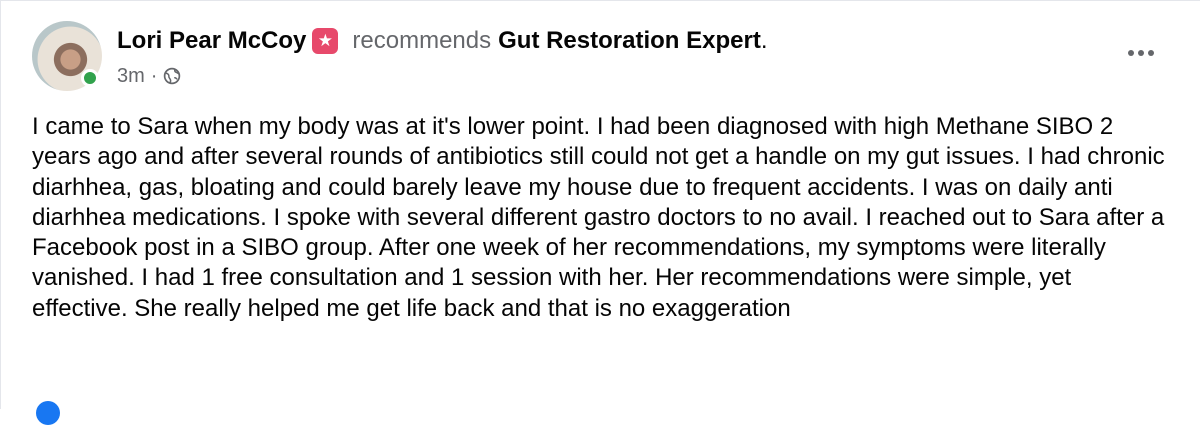  I want to click on recommends-text: recommends, so click(422, 40).